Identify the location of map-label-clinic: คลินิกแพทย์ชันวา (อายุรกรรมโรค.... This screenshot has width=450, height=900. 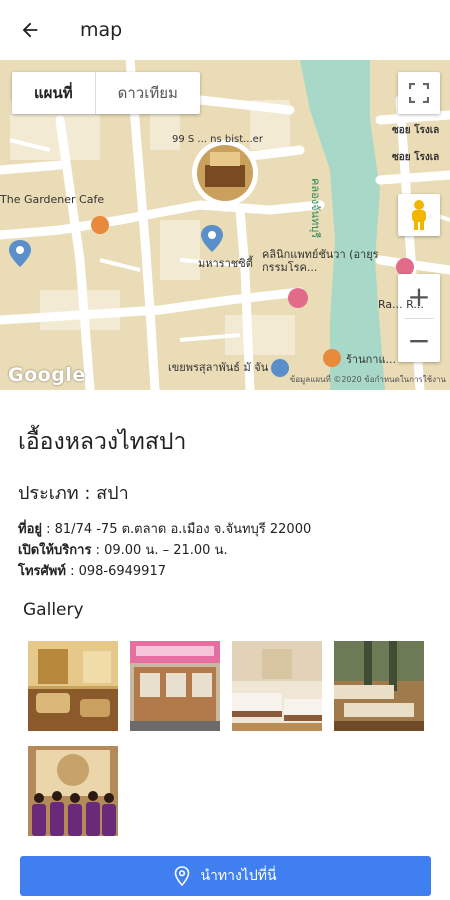
(320, 261).